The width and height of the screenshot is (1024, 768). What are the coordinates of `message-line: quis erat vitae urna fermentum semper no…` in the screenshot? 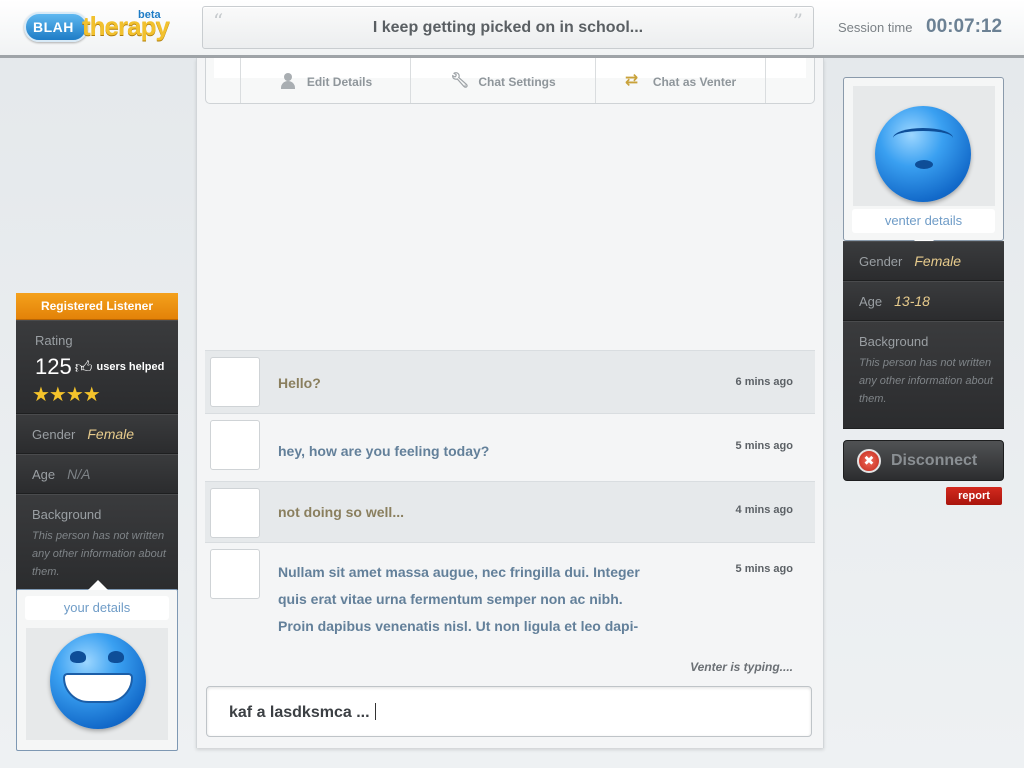 It's located at (450, 599).